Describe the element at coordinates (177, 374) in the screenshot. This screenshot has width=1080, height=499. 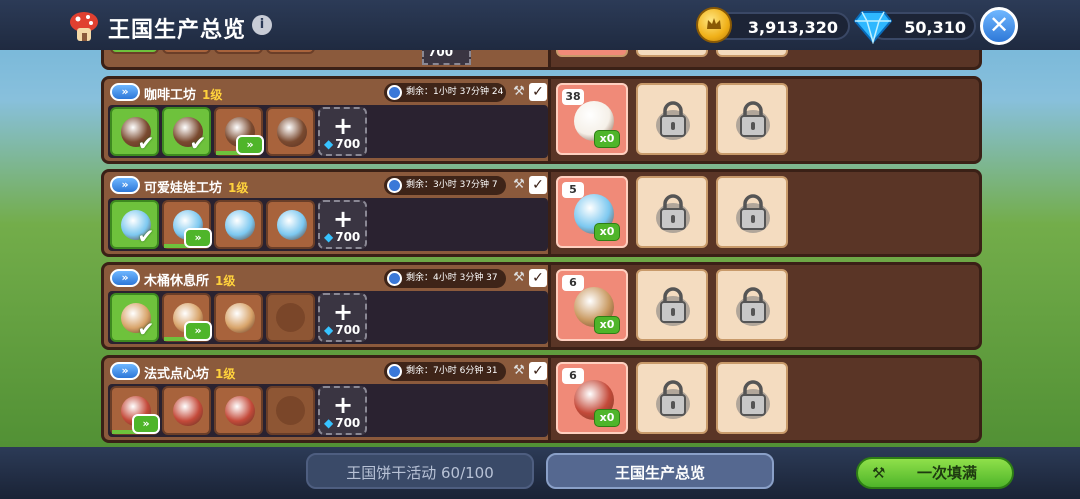
I see `building-name-text: 法式点心坊` at that location.